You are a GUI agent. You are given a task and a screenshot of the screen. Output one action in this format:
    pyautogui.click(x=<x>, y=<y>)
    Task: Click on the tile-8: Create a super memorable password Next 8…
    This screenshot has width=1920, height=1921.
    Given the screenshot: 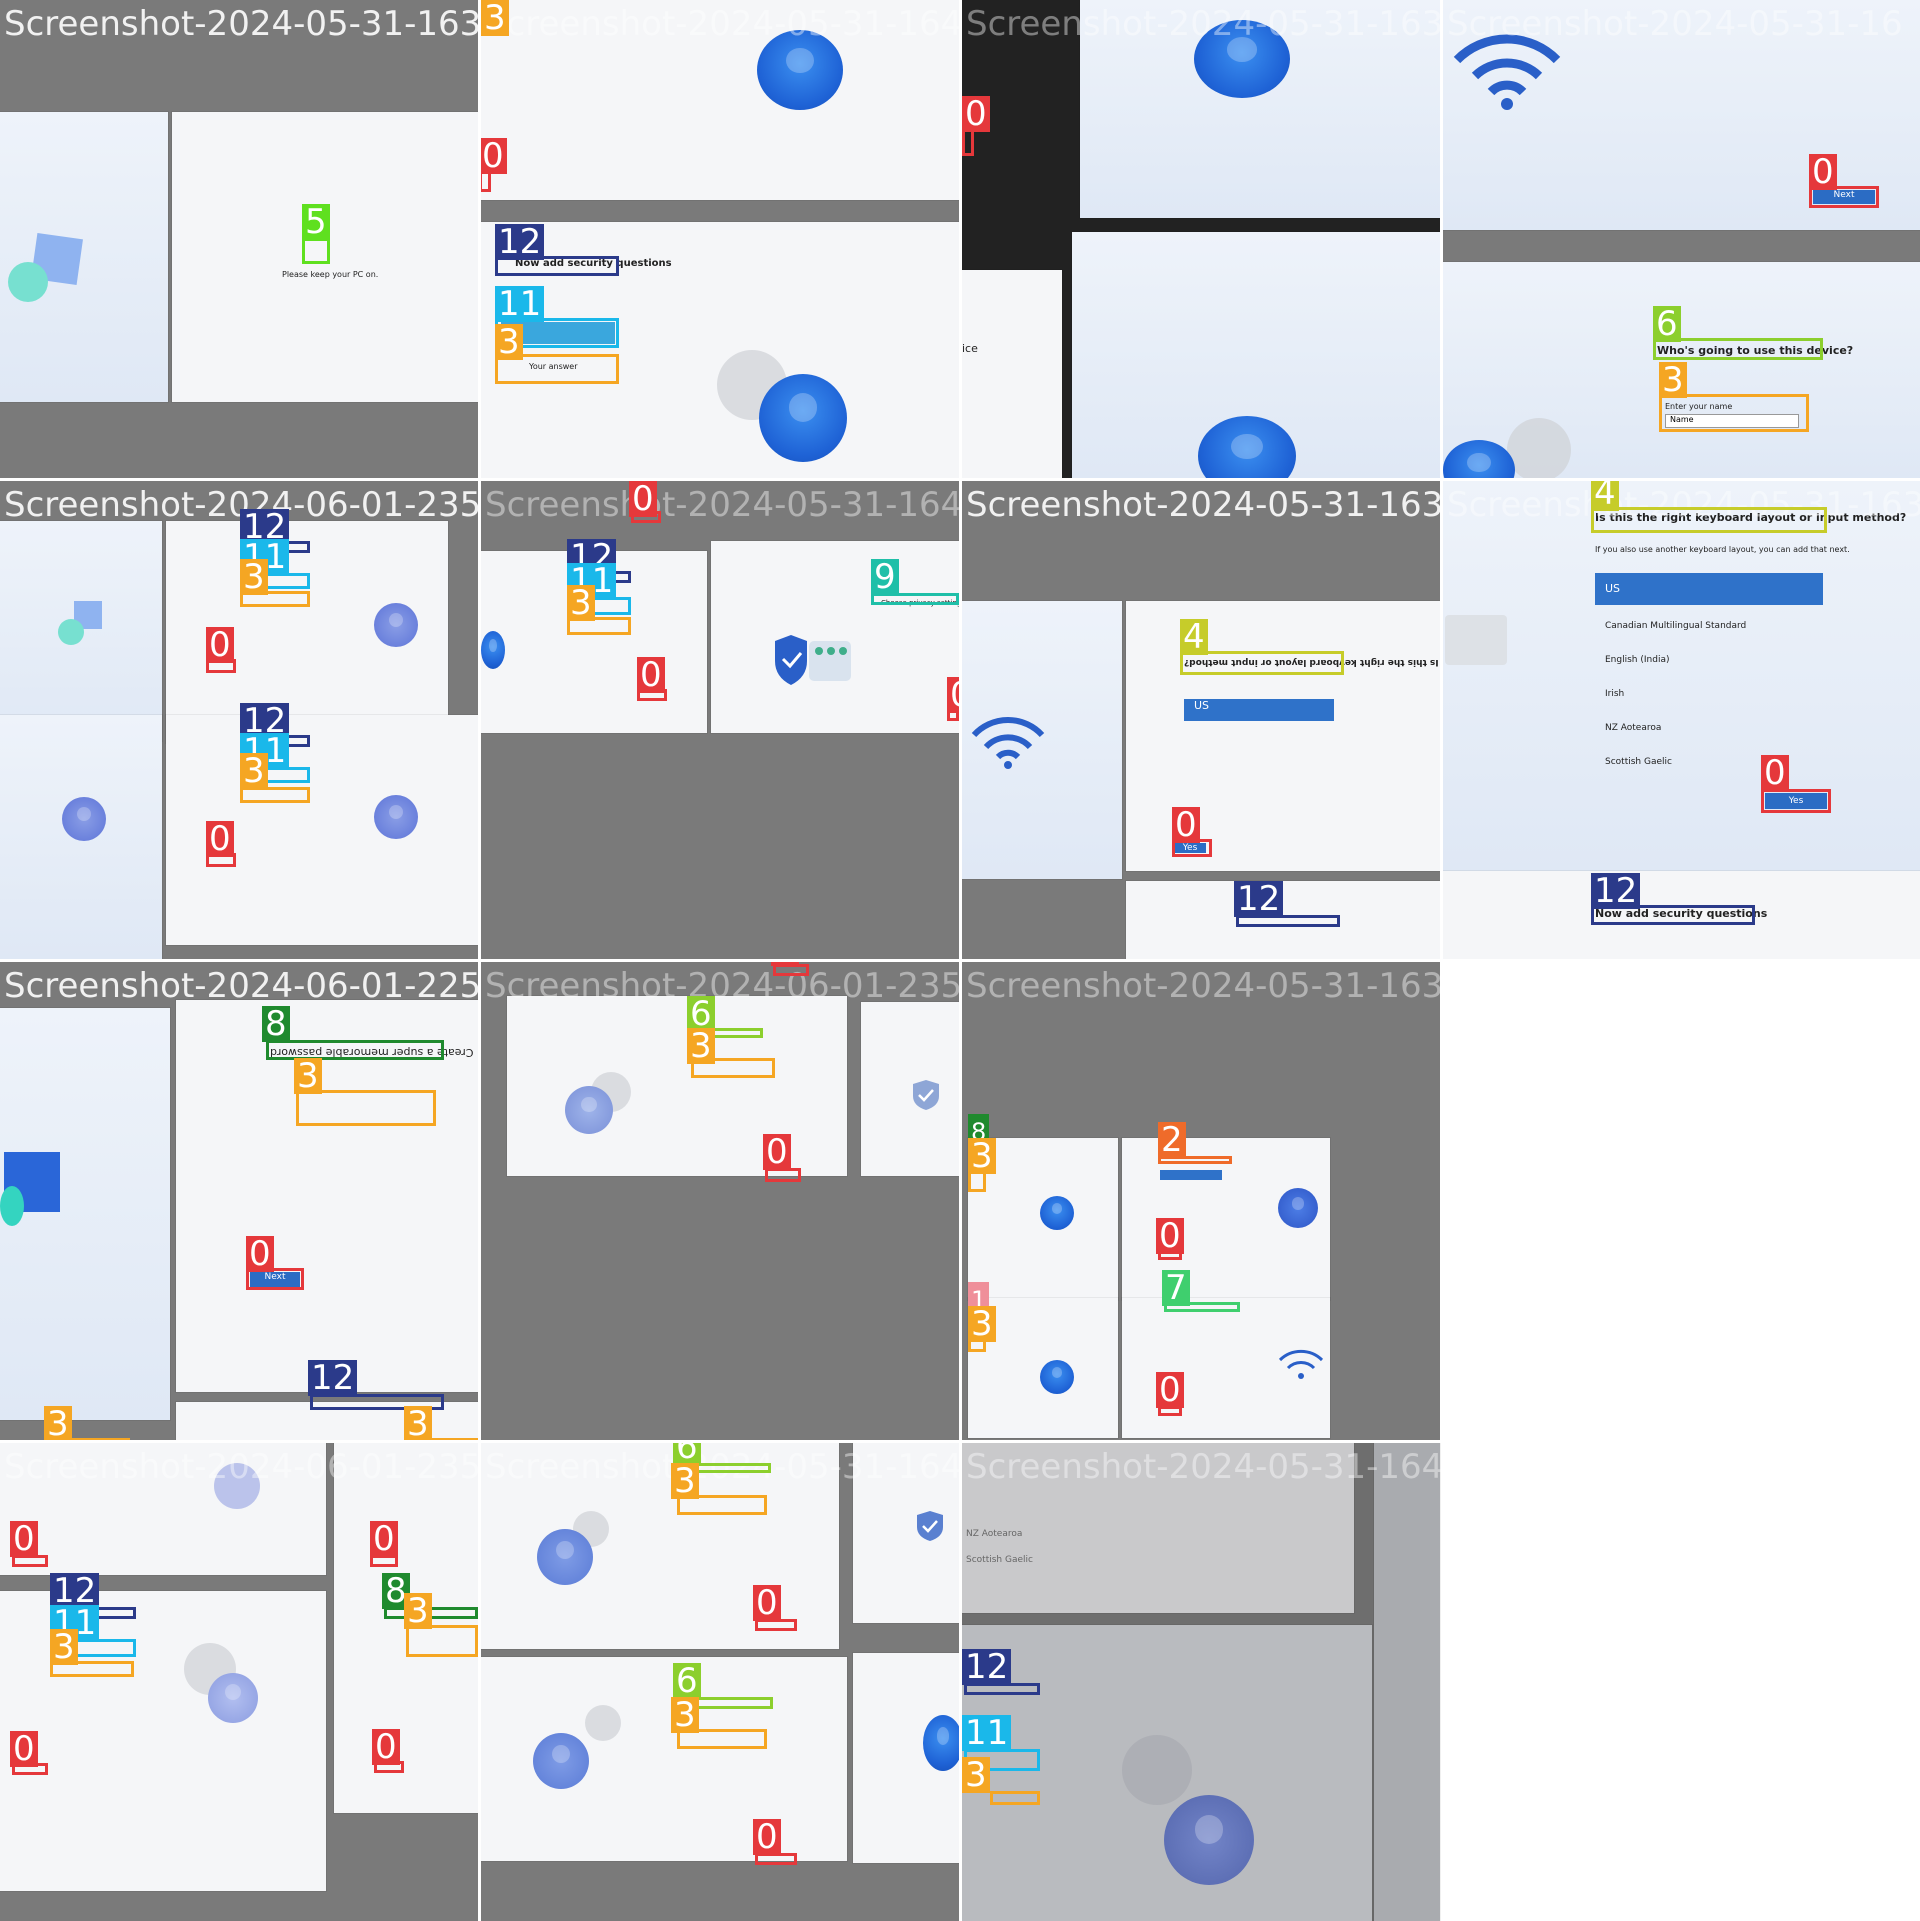 What is the action you would take?
    pyautogui.click(x=239, y=1201)
    